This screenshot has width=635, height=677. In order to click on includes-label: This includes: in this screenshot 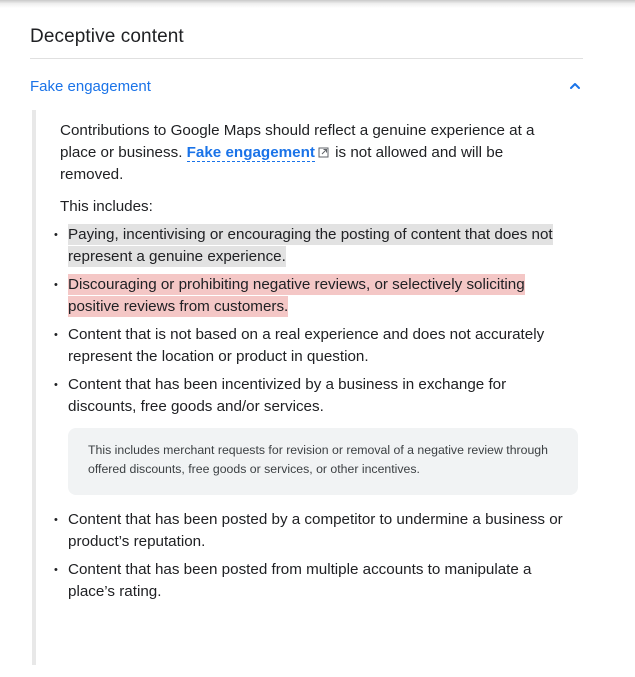, I will do `click(106, 206)`.